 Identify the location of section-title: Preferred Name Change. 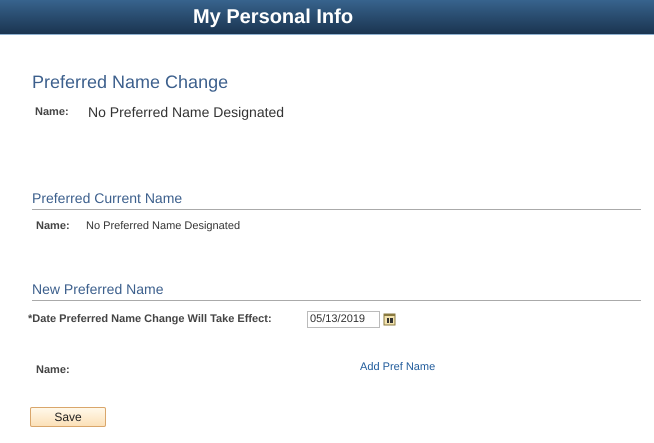
(130, 82).